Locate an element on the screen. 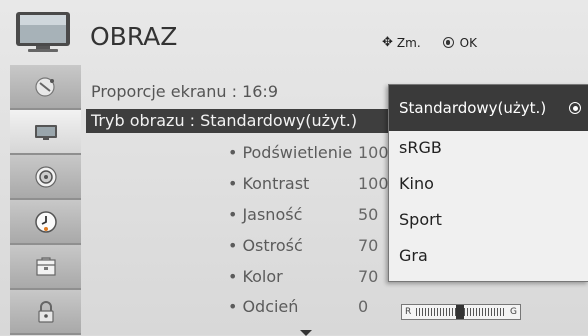  page-title: OBRAZ is located at coordinates (134, 36).